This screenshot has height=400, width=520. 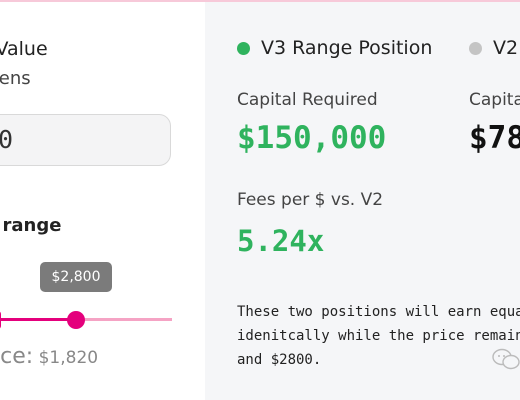 What do you see at coordinates (76, 277) in the screenshot?
I see `upper-price-tooltip: $2,800` at bounding box center [76, 277].